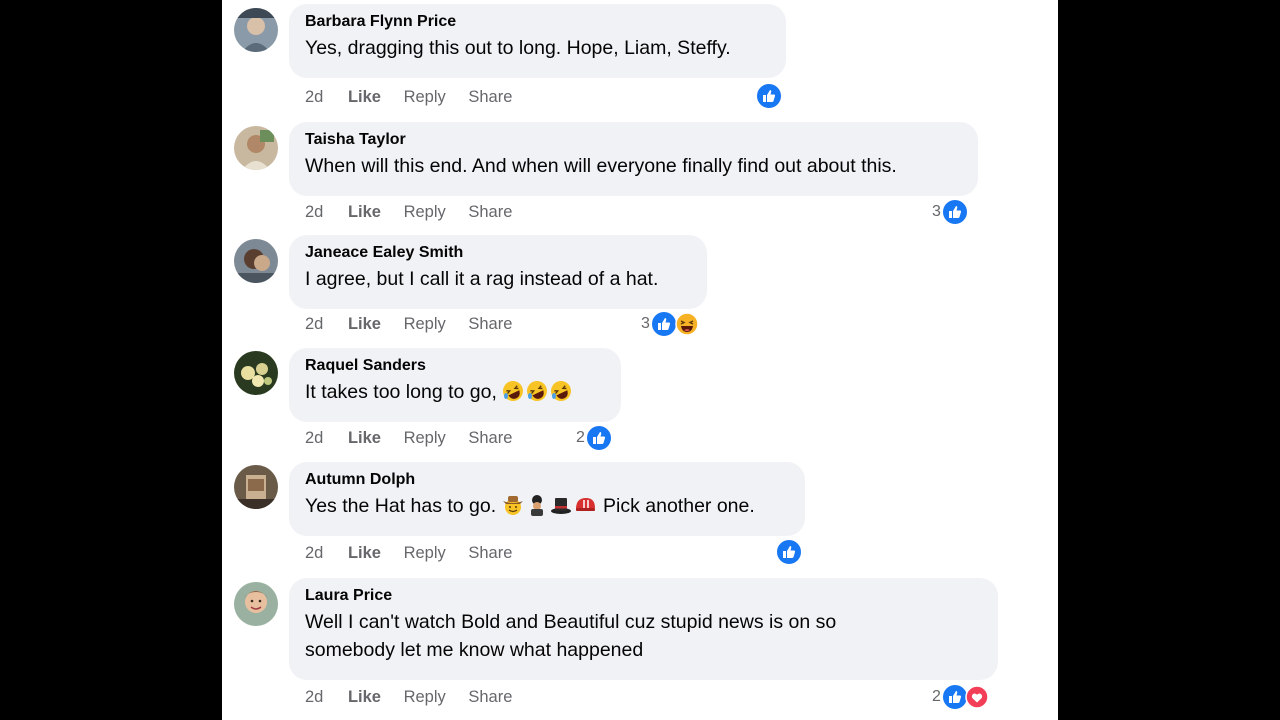 Image resolution: width=1280 pixels, height=720 pixels. What do you see at coordinates (537, 505) in the screenshot?
I see `guard-emoji` at bounding box center [537, 505].